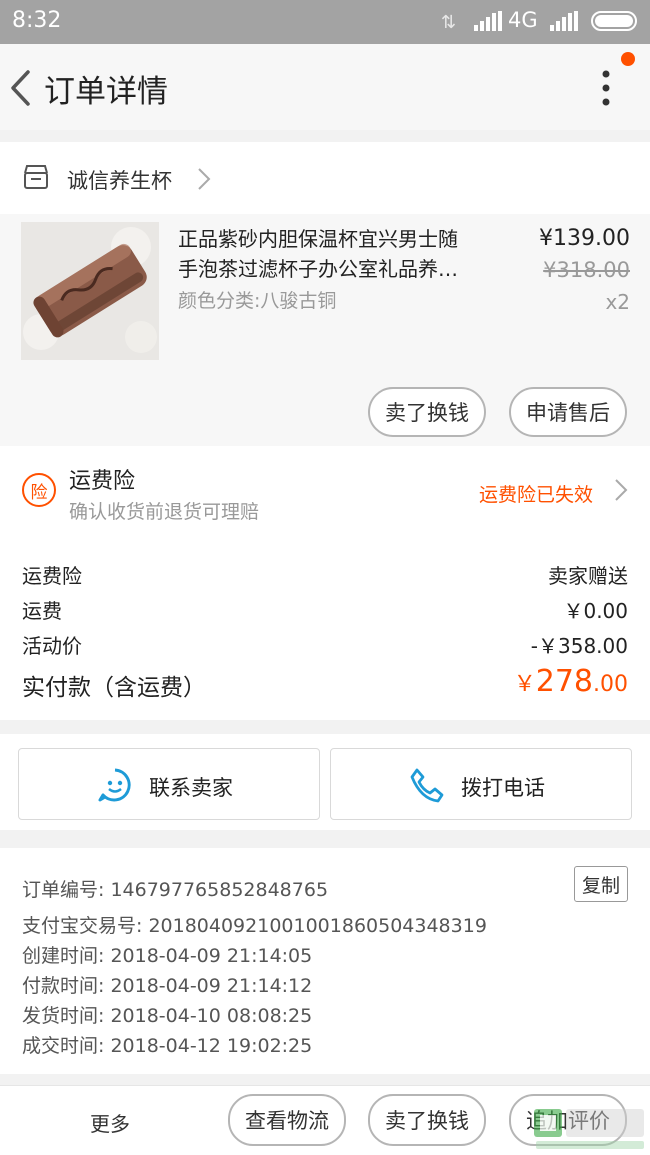 This screenshot has height=1155, width=650. I want to click on total-amount: ￥278.00, so click(570, 681).